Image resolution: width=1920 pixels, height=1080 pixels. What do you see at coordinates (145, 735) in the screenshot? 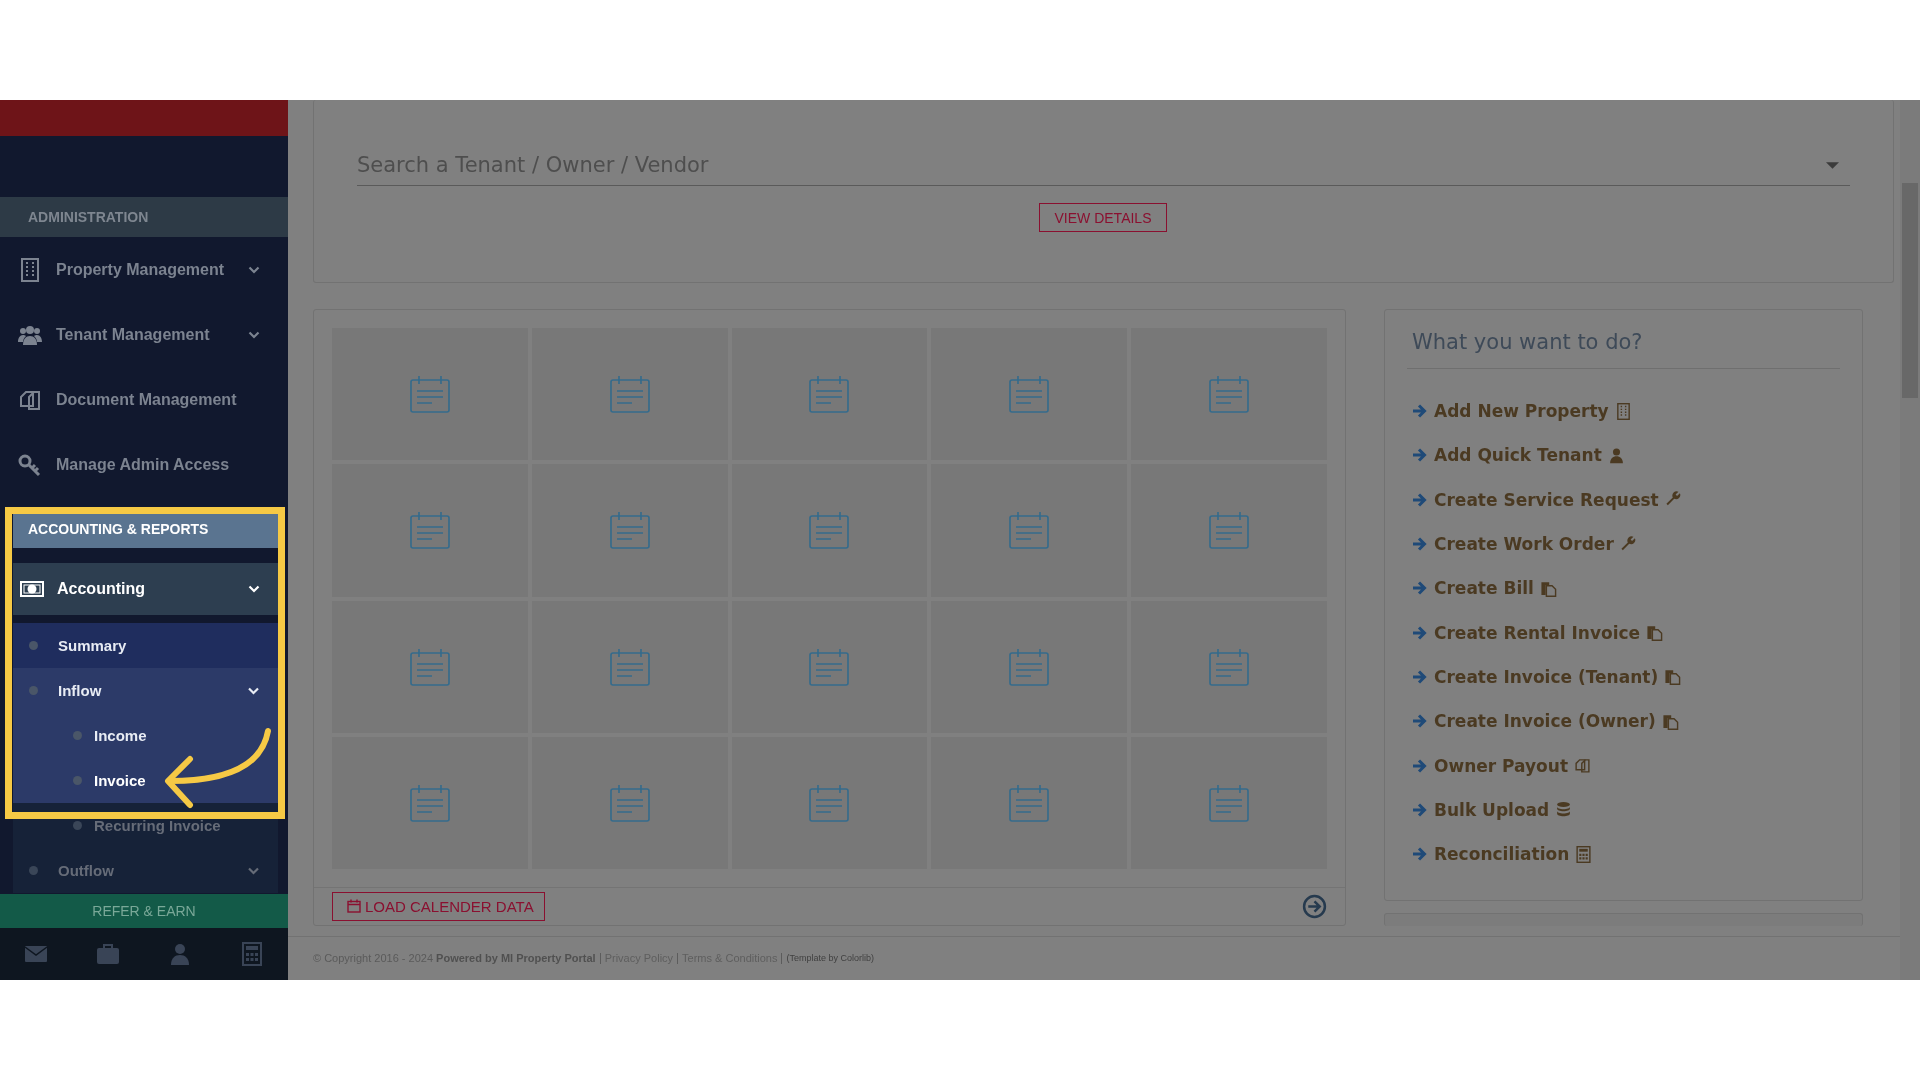
I see `submenu-item: Income` at bounding box center [145, 735].